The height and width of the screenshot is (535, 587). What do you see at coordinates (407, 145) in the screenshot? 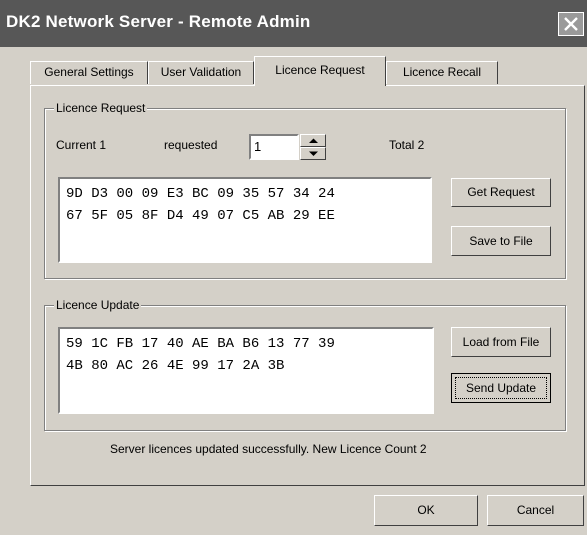
I see `total-label: Total 2` at bounding box center [407, 145].